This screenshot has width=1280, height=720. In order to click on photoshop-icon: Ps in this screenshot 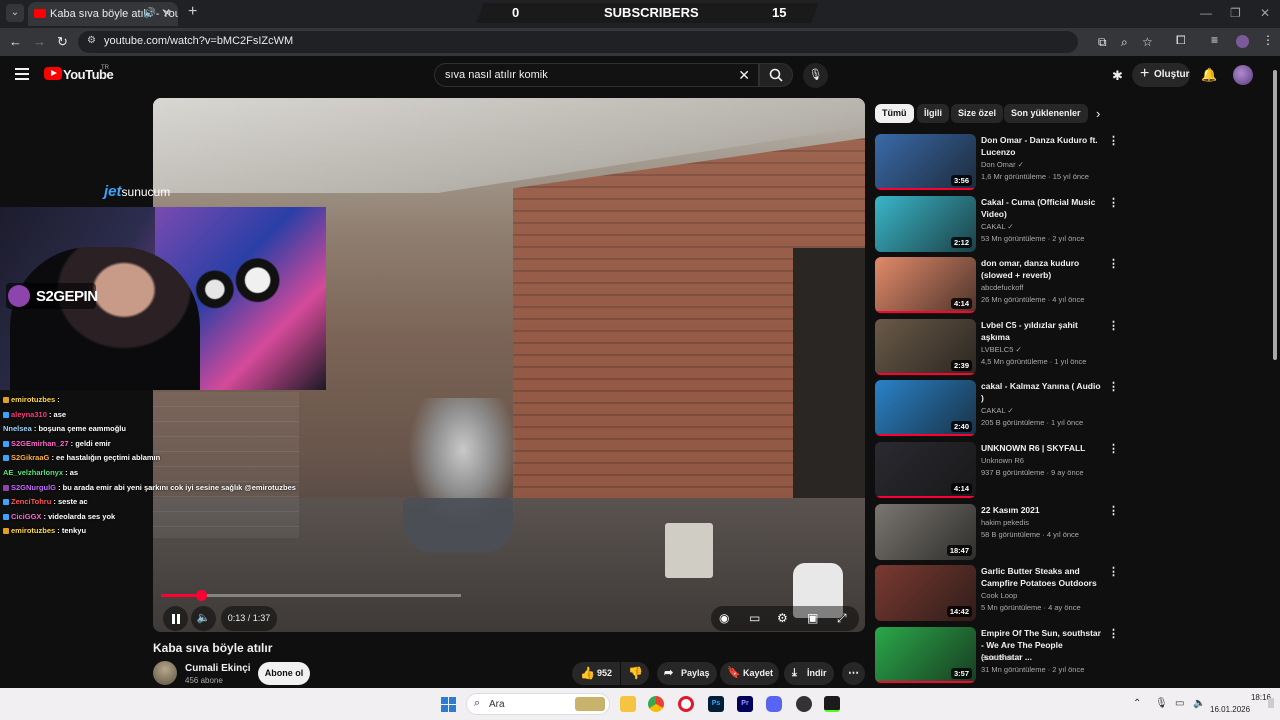, I will do `click(716, 704)`.